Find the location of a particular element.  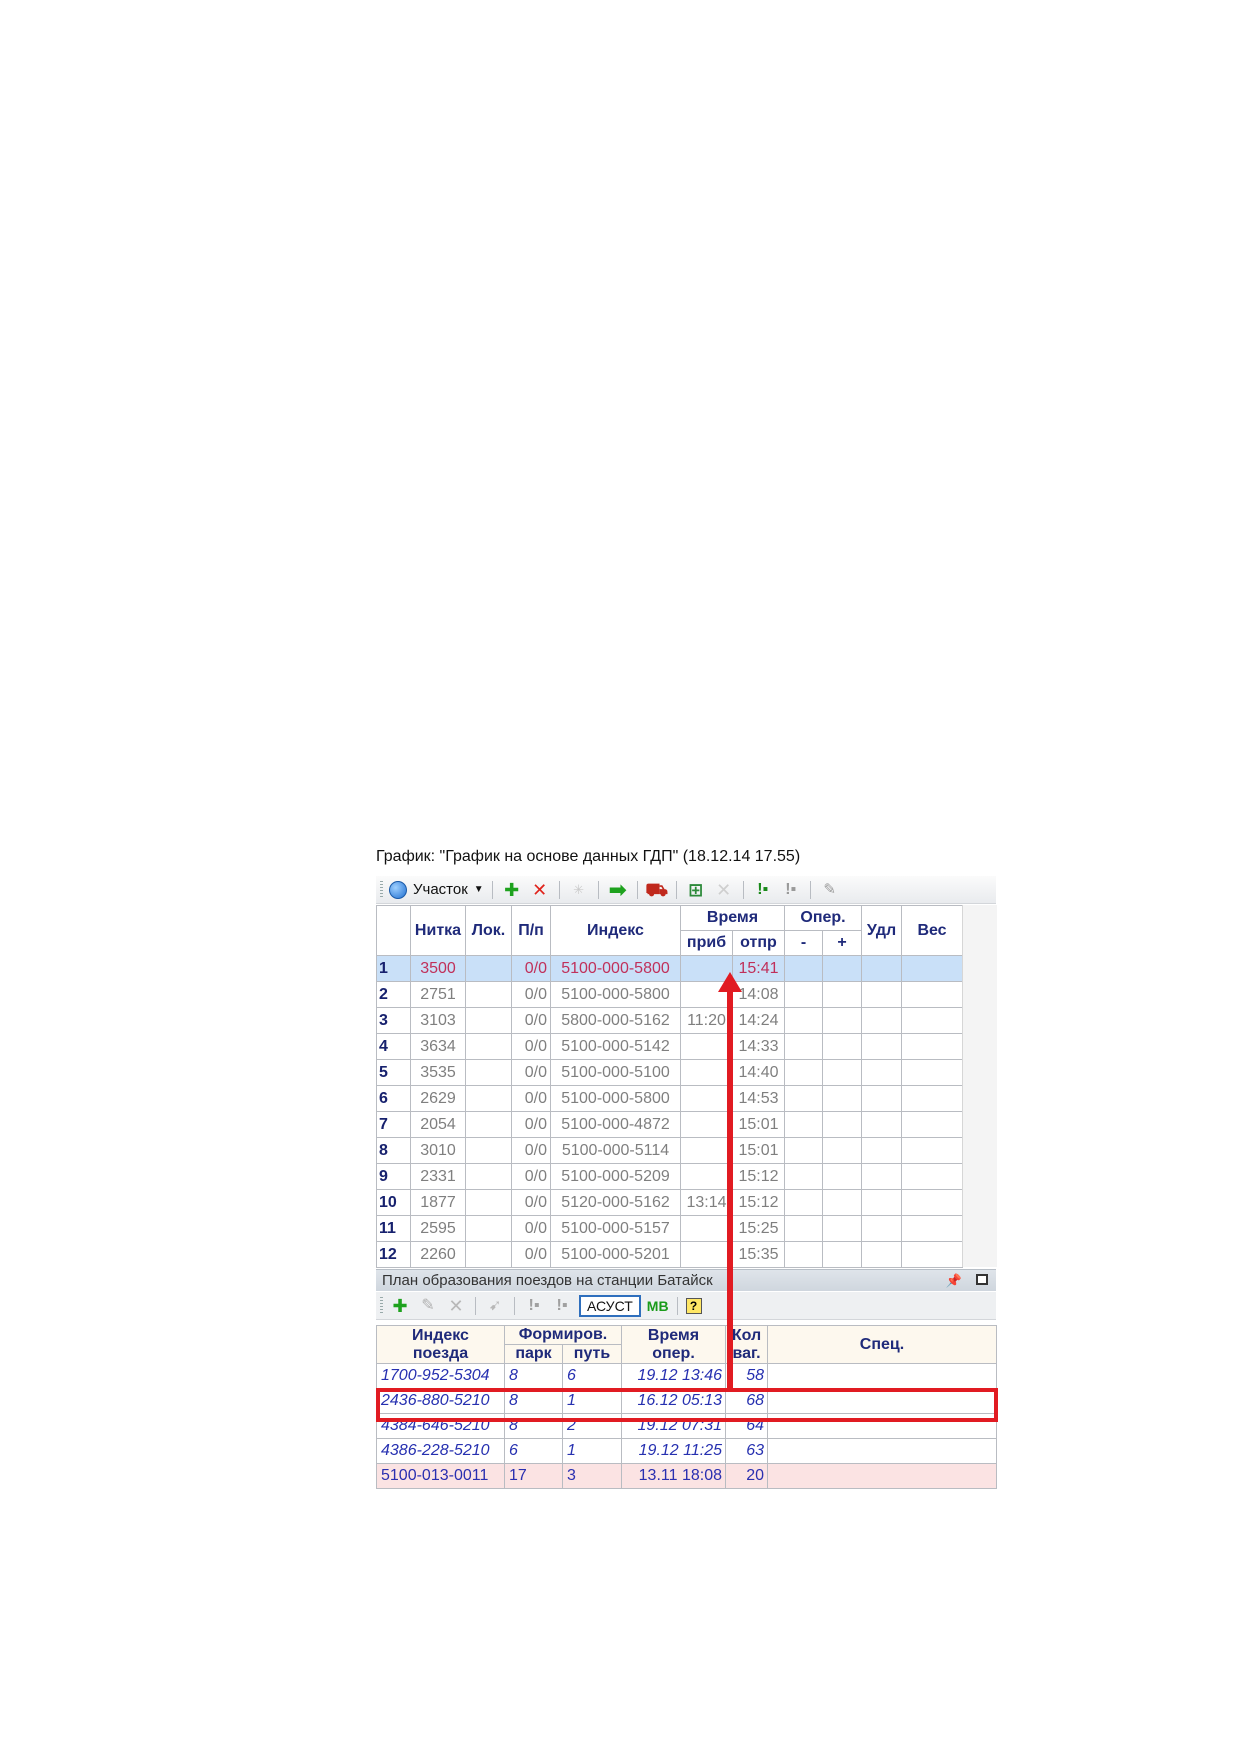

table-row: 4 3634 0/0 5100-000-5142 14:33 is located at coordinates (670, 1046).